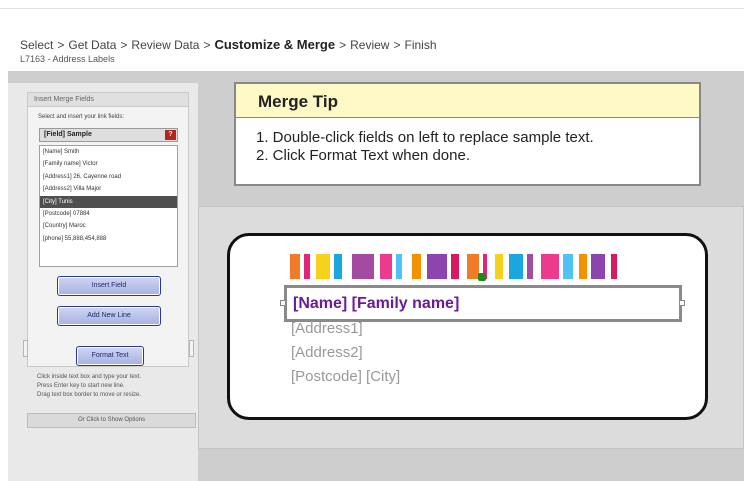  What do you see at coordinates (108, 189) in the screenshot?
I see `merge-field-item: [Address2] Villa Major` at bounding box center [108, 189].